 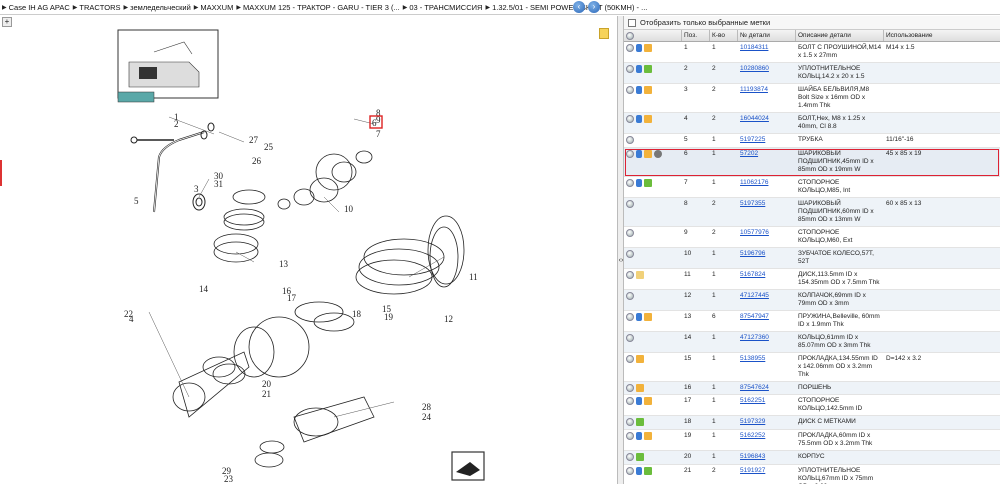 I want to click on table-row: 20 1 5196843 КОРПУС, so click(x=812, y=458).